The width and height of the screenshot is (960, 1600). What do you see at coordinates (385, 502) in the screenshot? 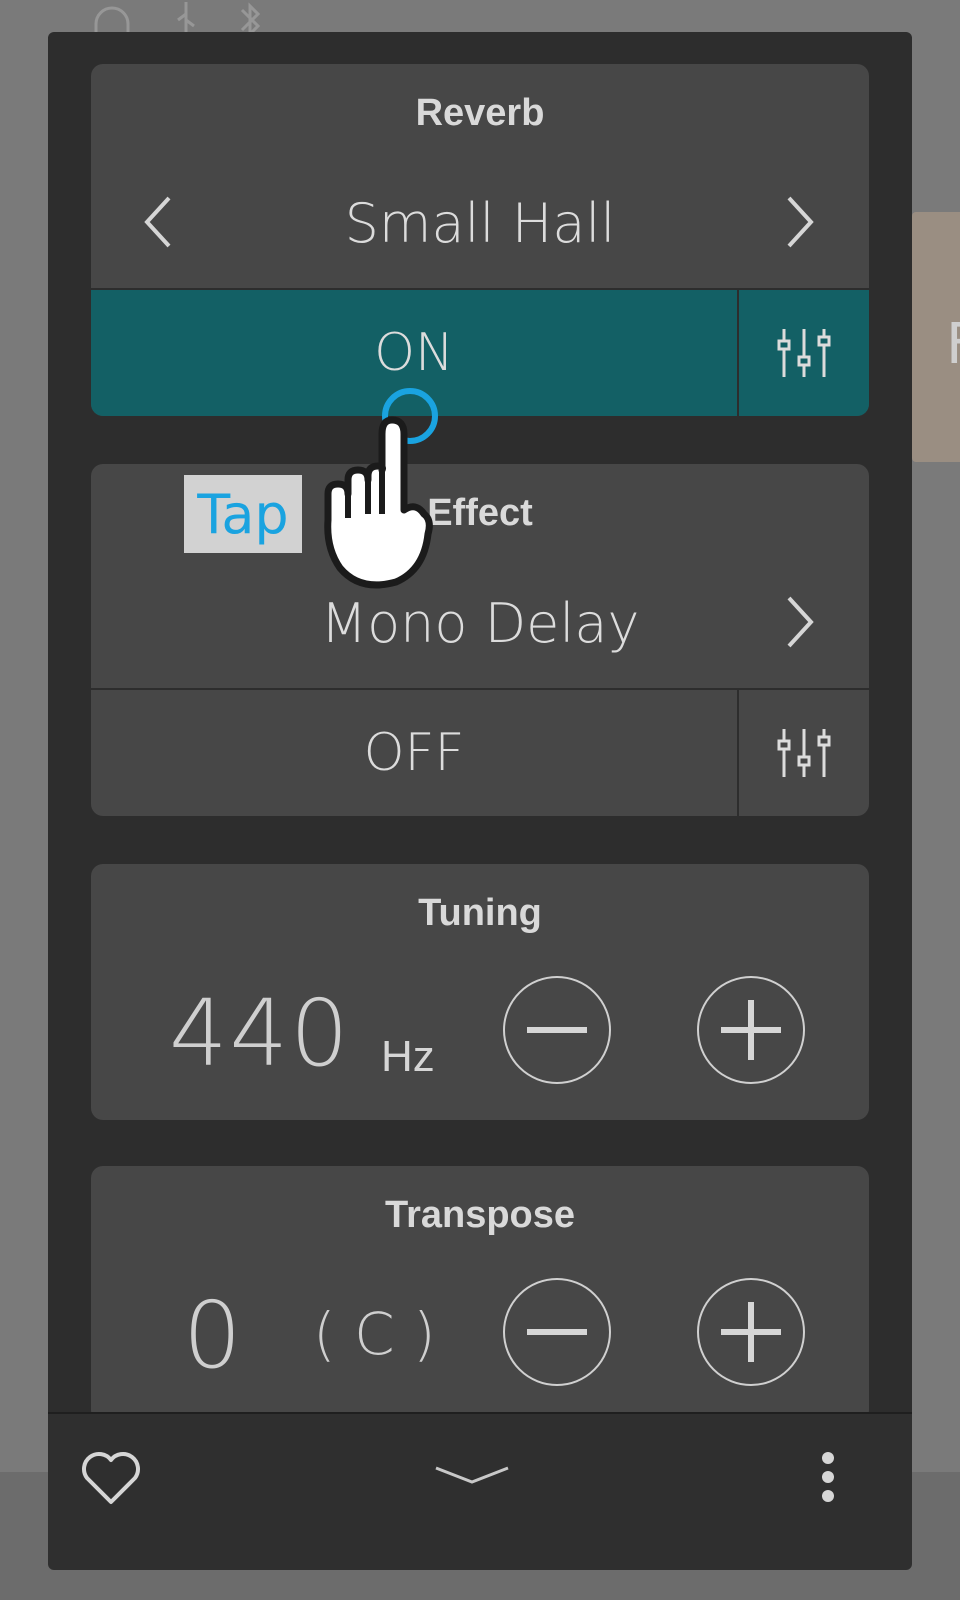
I see `hand-pointer-icon` at bounding box center [385, 502].